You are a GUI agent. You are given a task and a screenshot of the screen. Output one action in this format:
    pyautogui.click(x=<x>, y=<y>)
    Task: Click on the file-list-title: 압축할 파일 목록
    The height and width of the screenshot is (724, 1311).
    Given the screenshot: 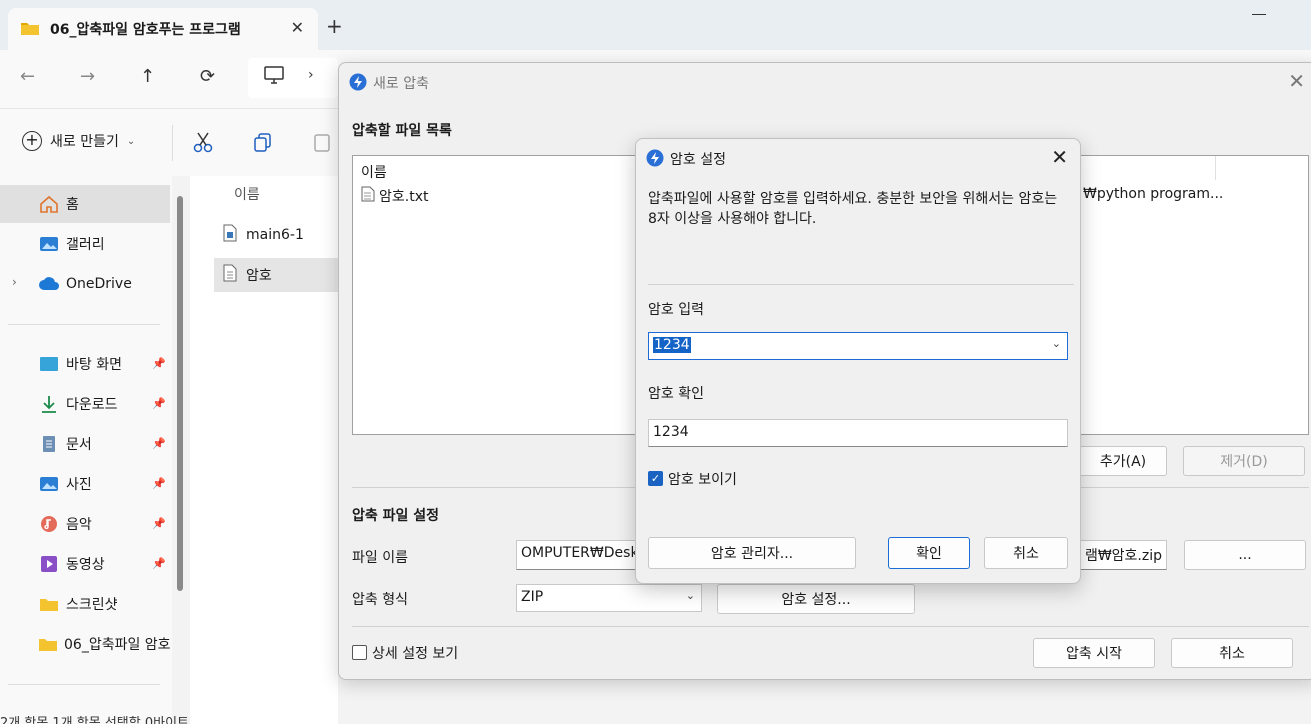 What is the action you would take?
    pyautogui.click(x=402, y=131)
    